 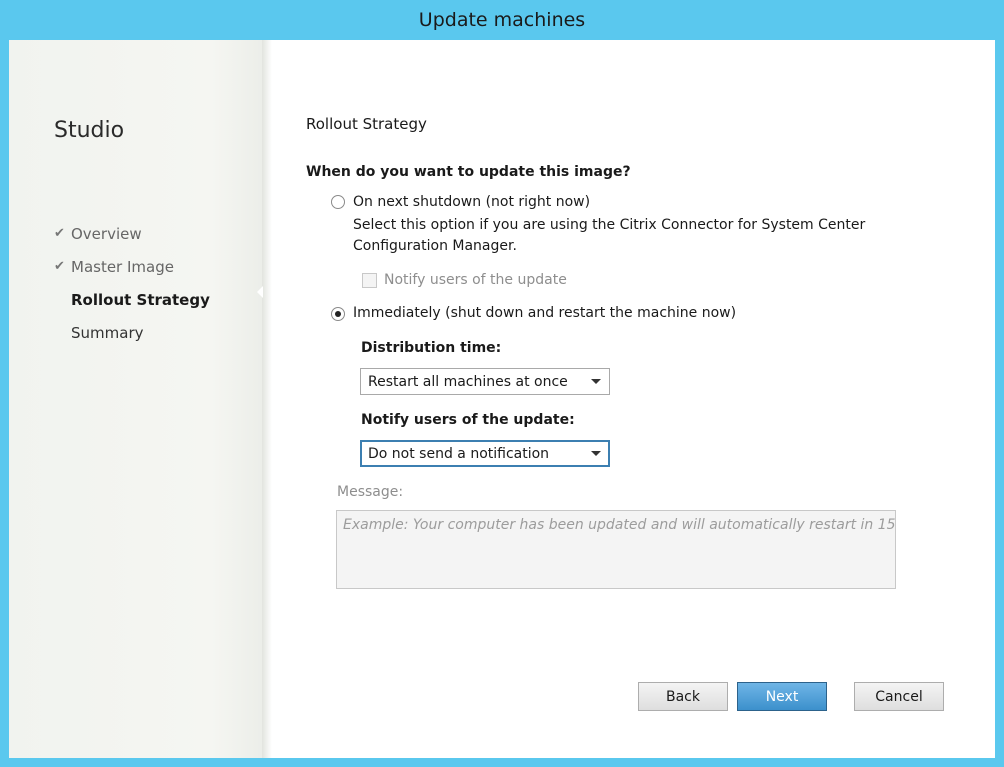 I want to click on next-button: Next, so click(x=782, y=696).